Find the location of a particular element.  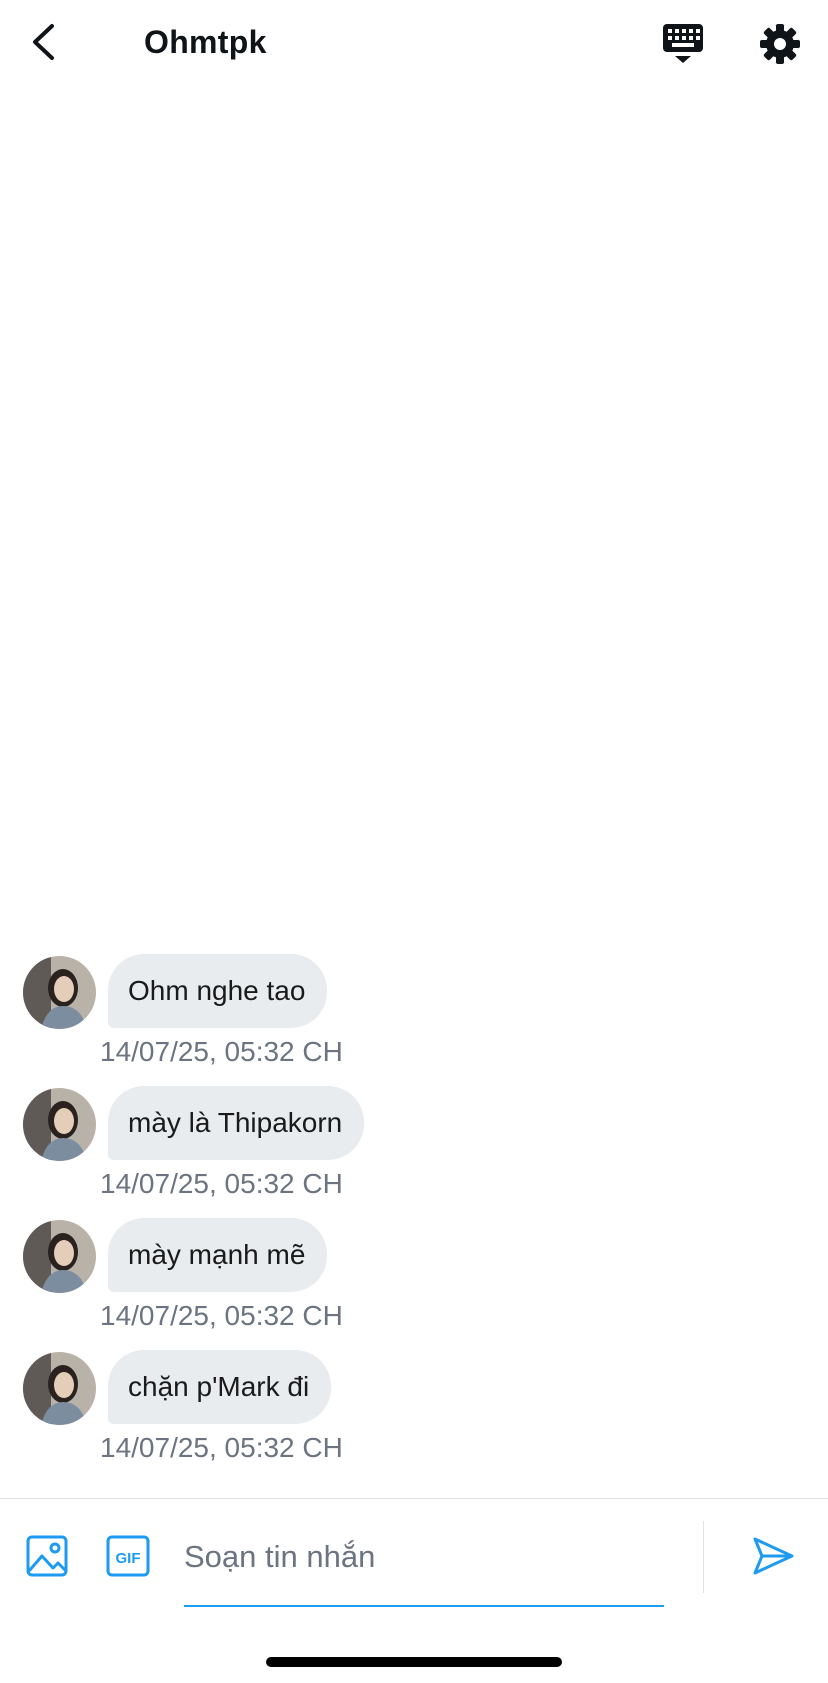

home-indicator is located at coordinates (414, 1662).